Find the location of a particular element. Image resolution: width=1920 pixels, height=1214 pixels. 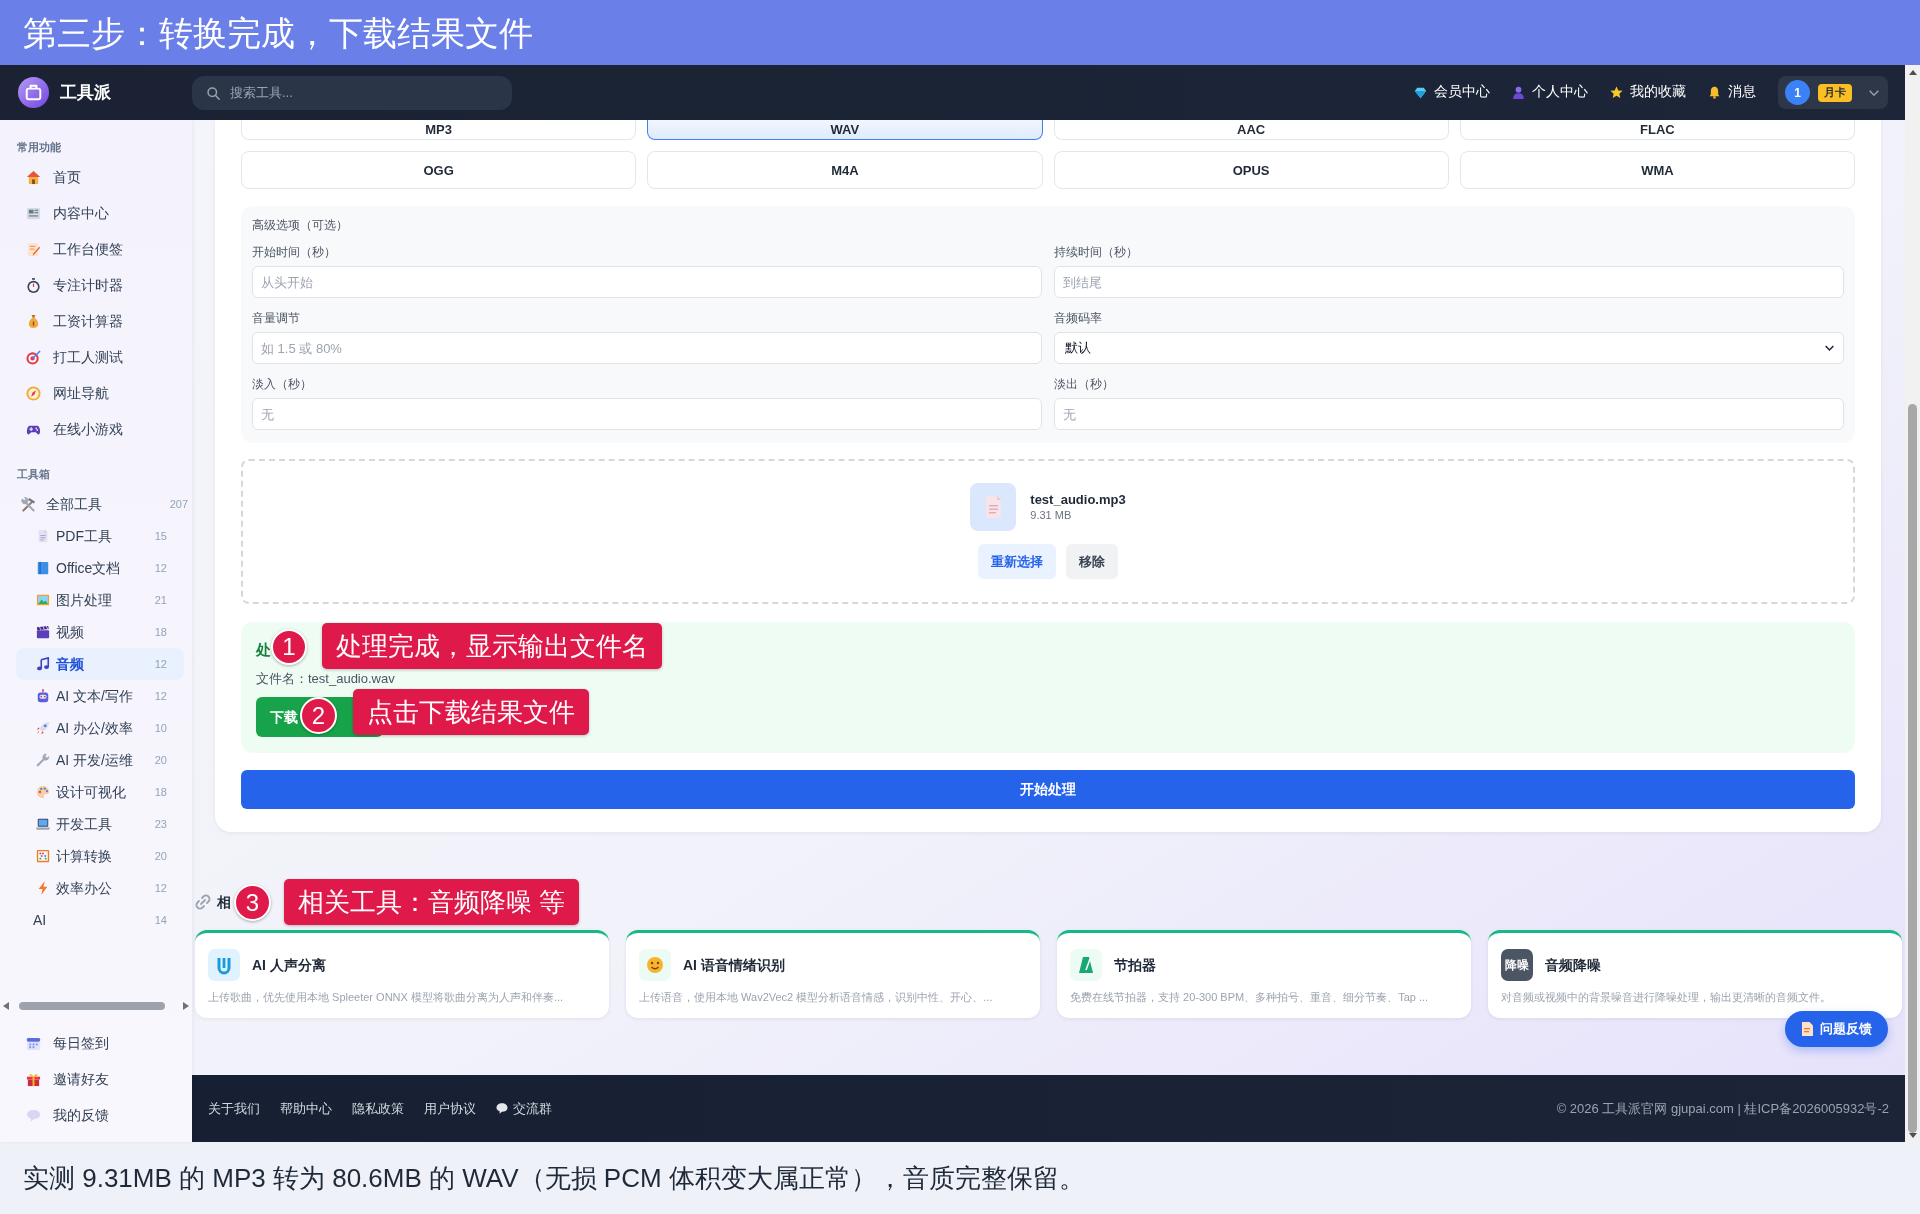

sidebar-item: 网址导航 is located at coordinates (96, 393).